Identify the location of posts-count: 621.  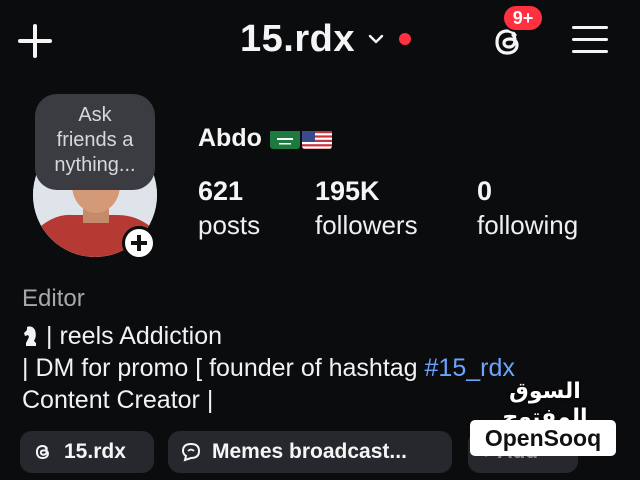
(221, 191).